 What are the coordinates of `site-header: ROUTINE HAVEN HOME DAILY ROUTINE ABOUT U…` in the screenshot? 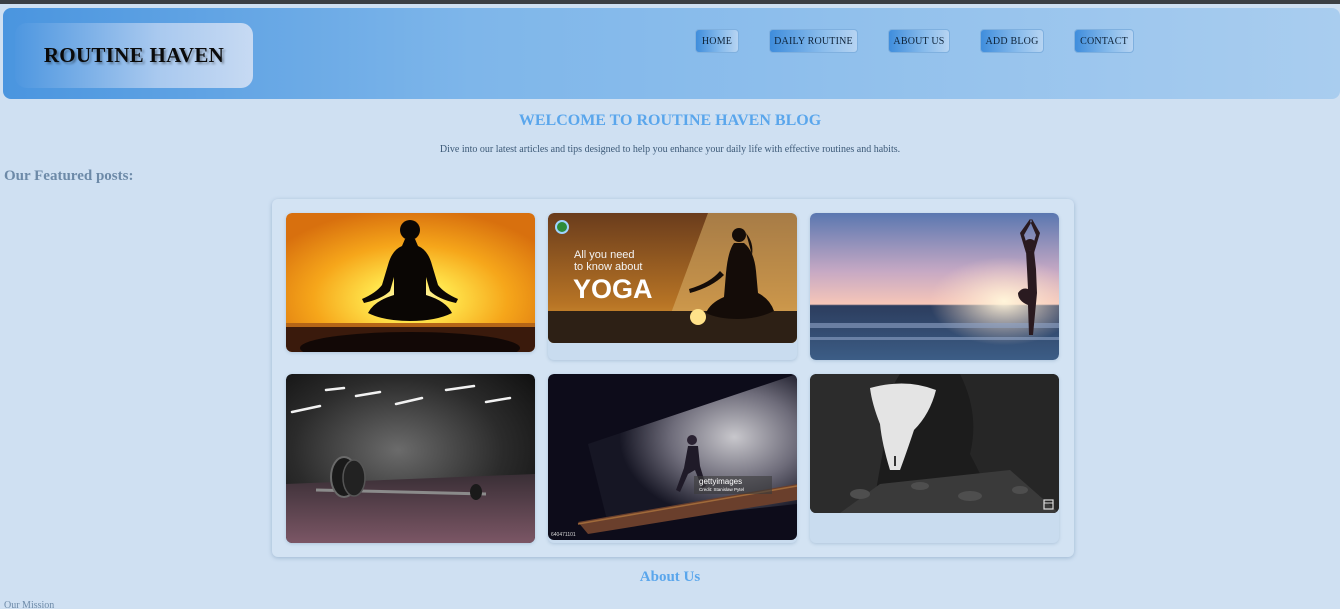 It's located at (671, 53).